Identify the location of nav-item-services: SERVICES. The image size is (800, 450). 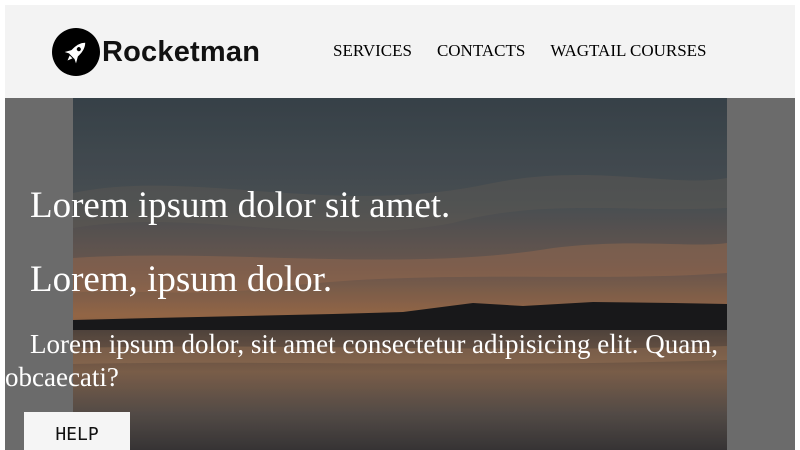
(372, 51).